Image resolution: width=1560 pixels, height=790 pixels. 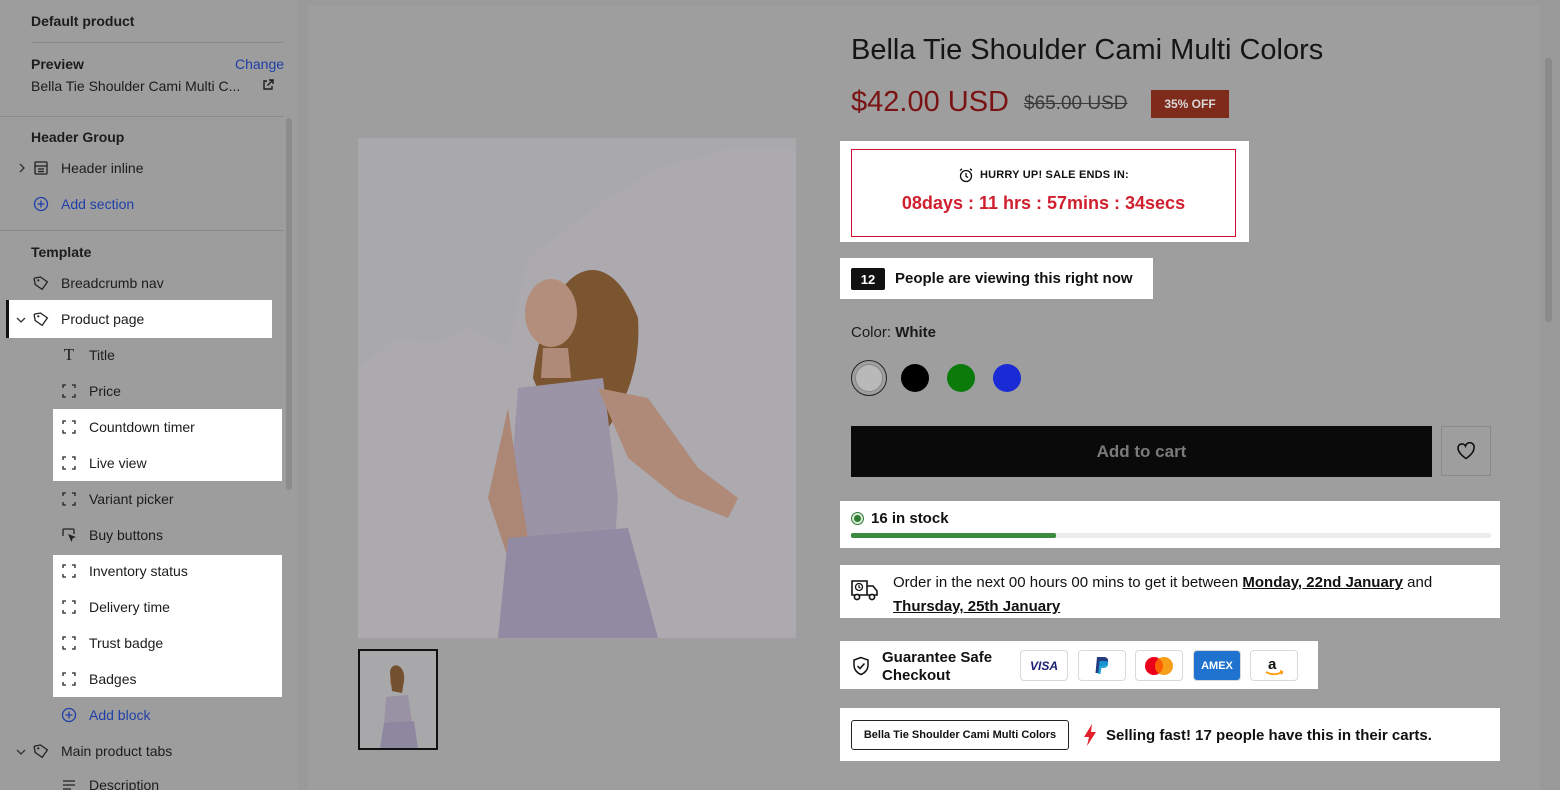 I want to click on product-name-badge: Bella Tie Shoulder Cami Multi Colors, so click(x=960, y=735).